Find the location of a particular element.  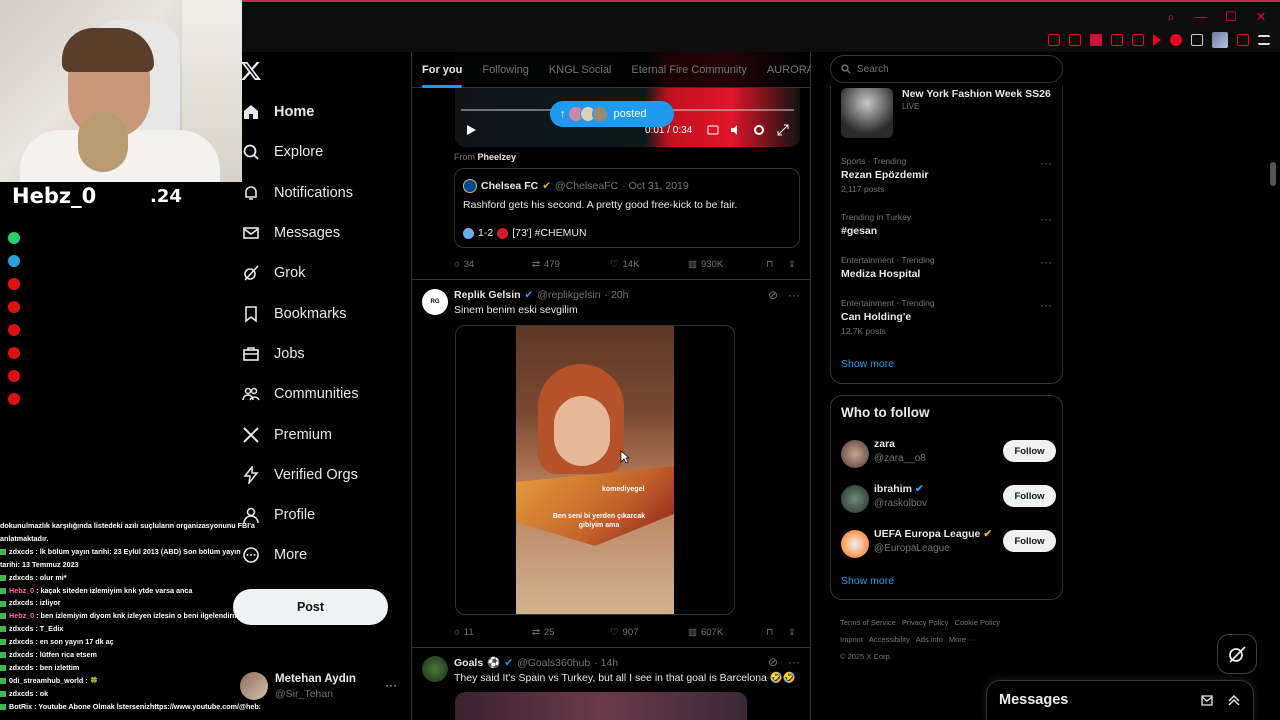

footer-link: Imprint is located at coordinates (851, 639).